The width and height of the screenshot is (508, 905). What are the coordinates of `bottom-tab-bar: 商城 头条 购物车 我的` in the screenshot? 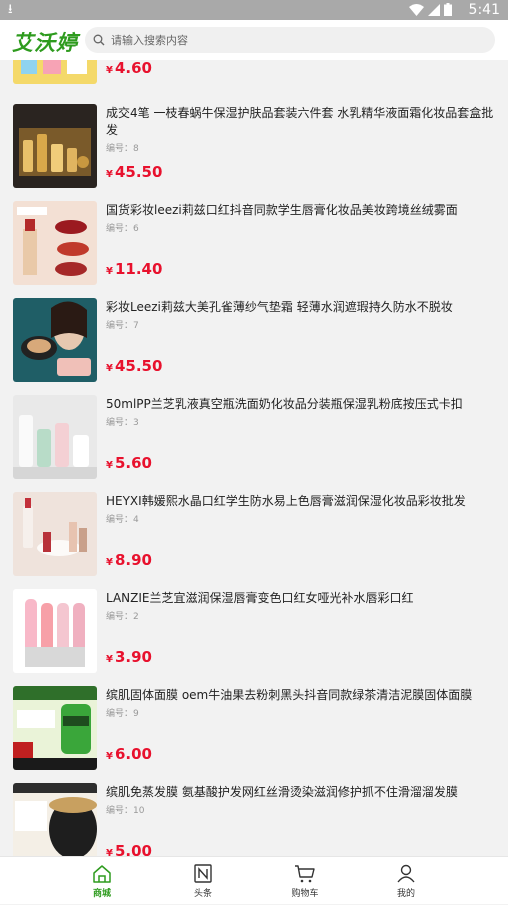 It's located at (254, 880).